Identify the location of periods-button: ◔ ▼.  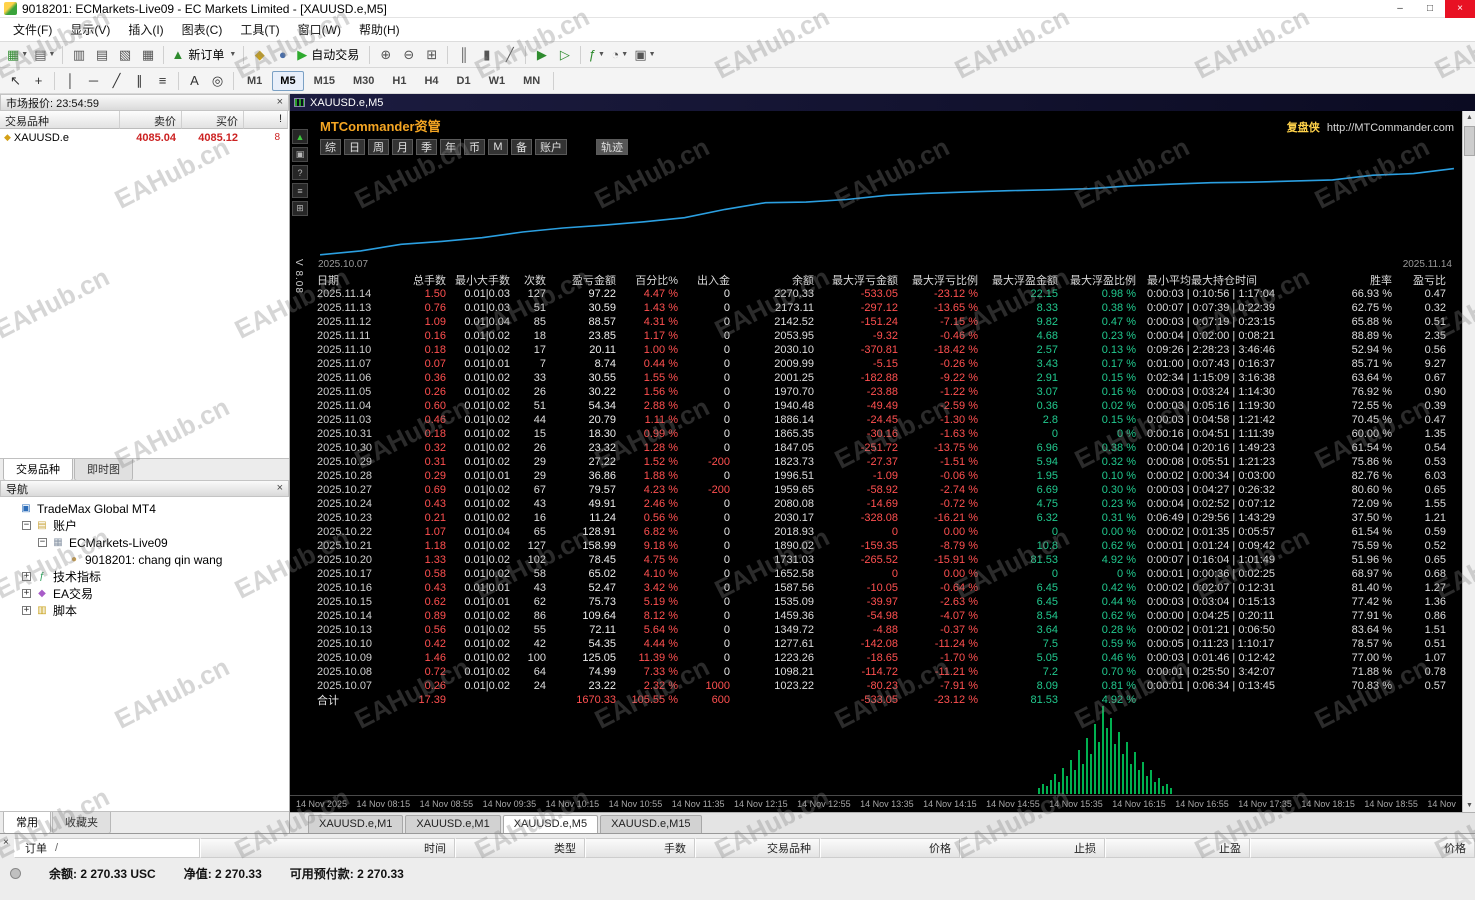
(619, 55).